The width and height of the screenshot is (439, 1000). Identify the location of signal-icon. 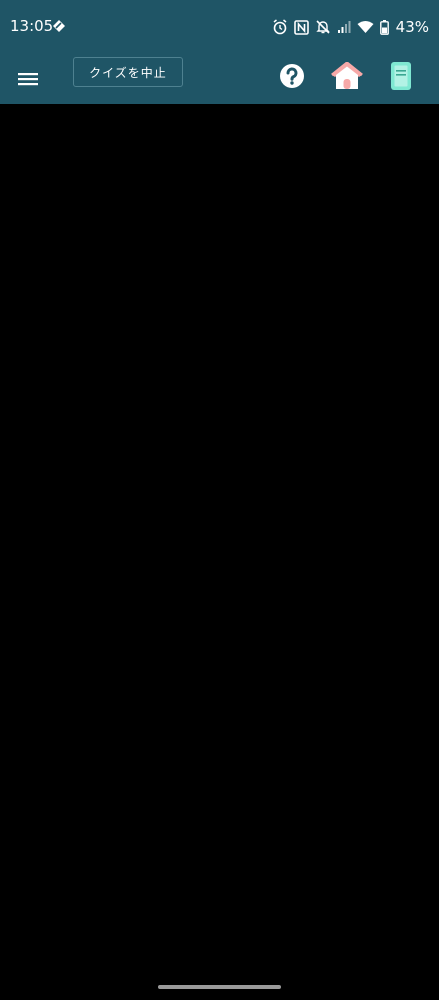
(344, 27).